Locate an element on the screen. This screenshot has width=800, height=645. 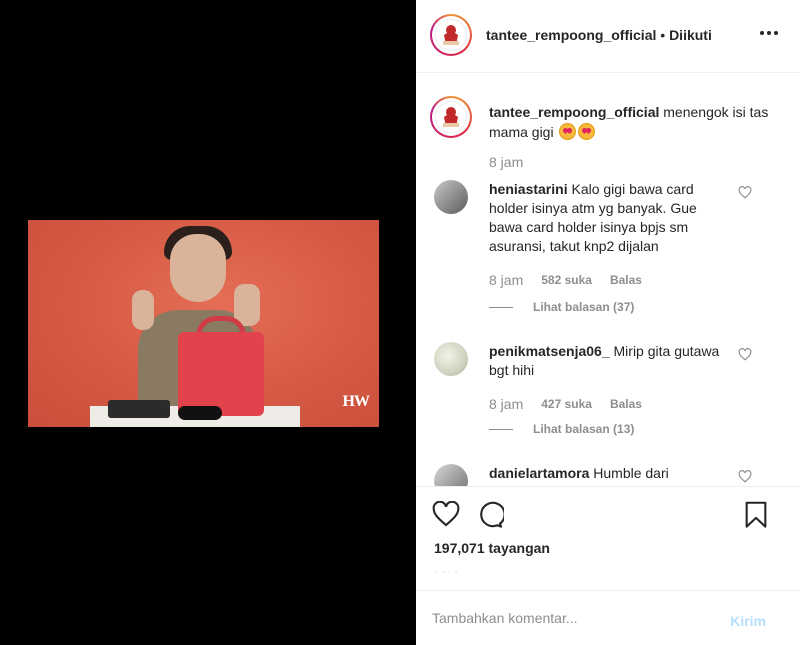
like-heart-icon is located at coordinates (446, 514).